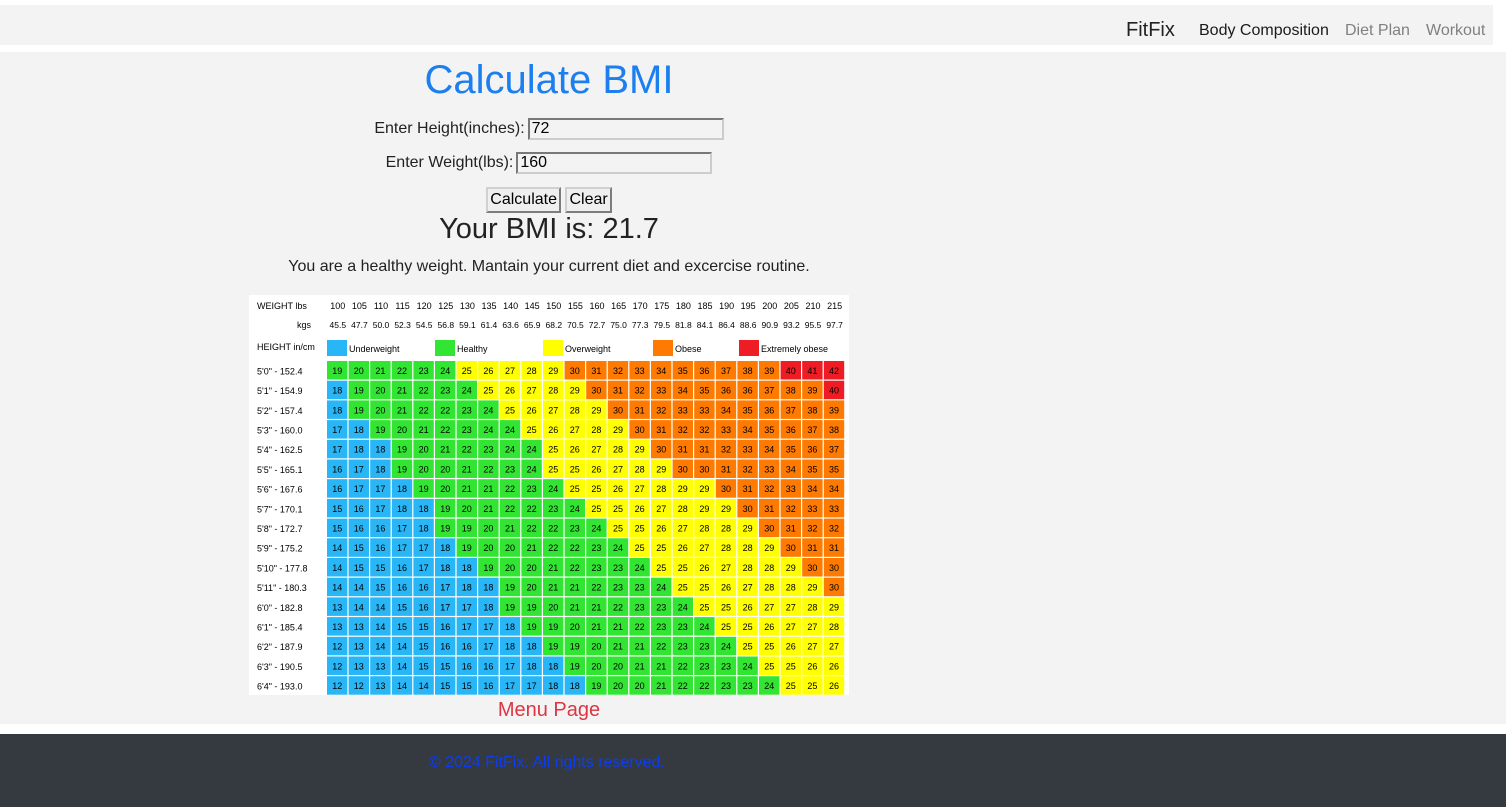  What do you see at coordinates (791, 548) in the screenshot?
I see `bmi-cell-value: 30` at bounding box center [791, 548].